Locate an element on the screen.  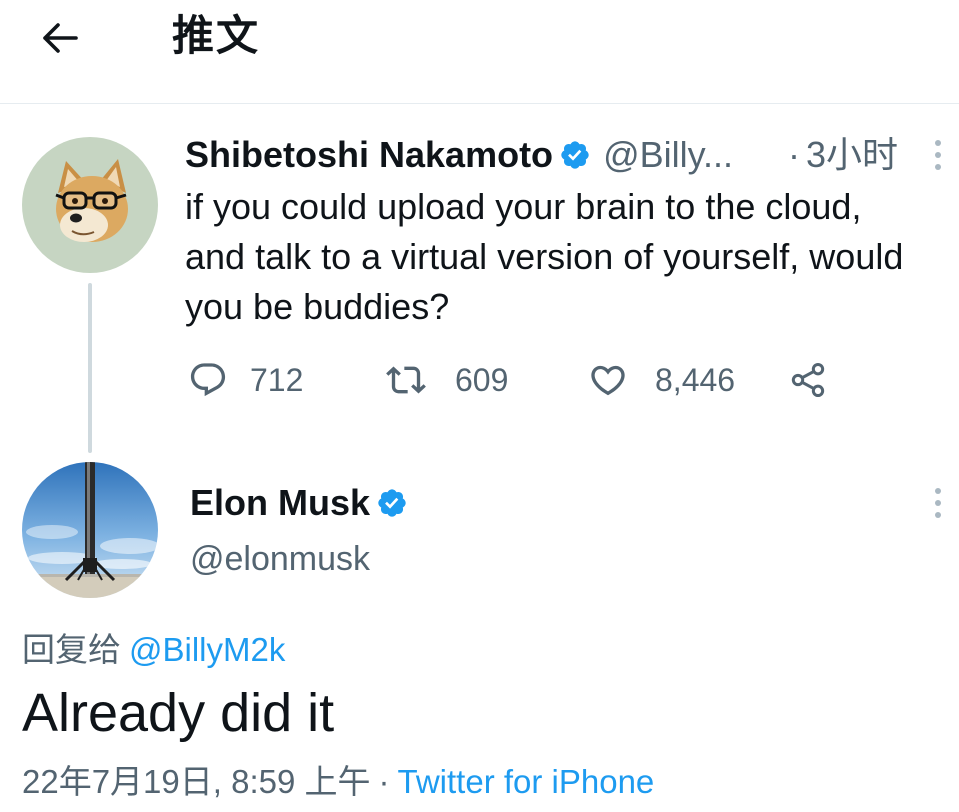
retweet-icon is located at coordinates (406, 380).